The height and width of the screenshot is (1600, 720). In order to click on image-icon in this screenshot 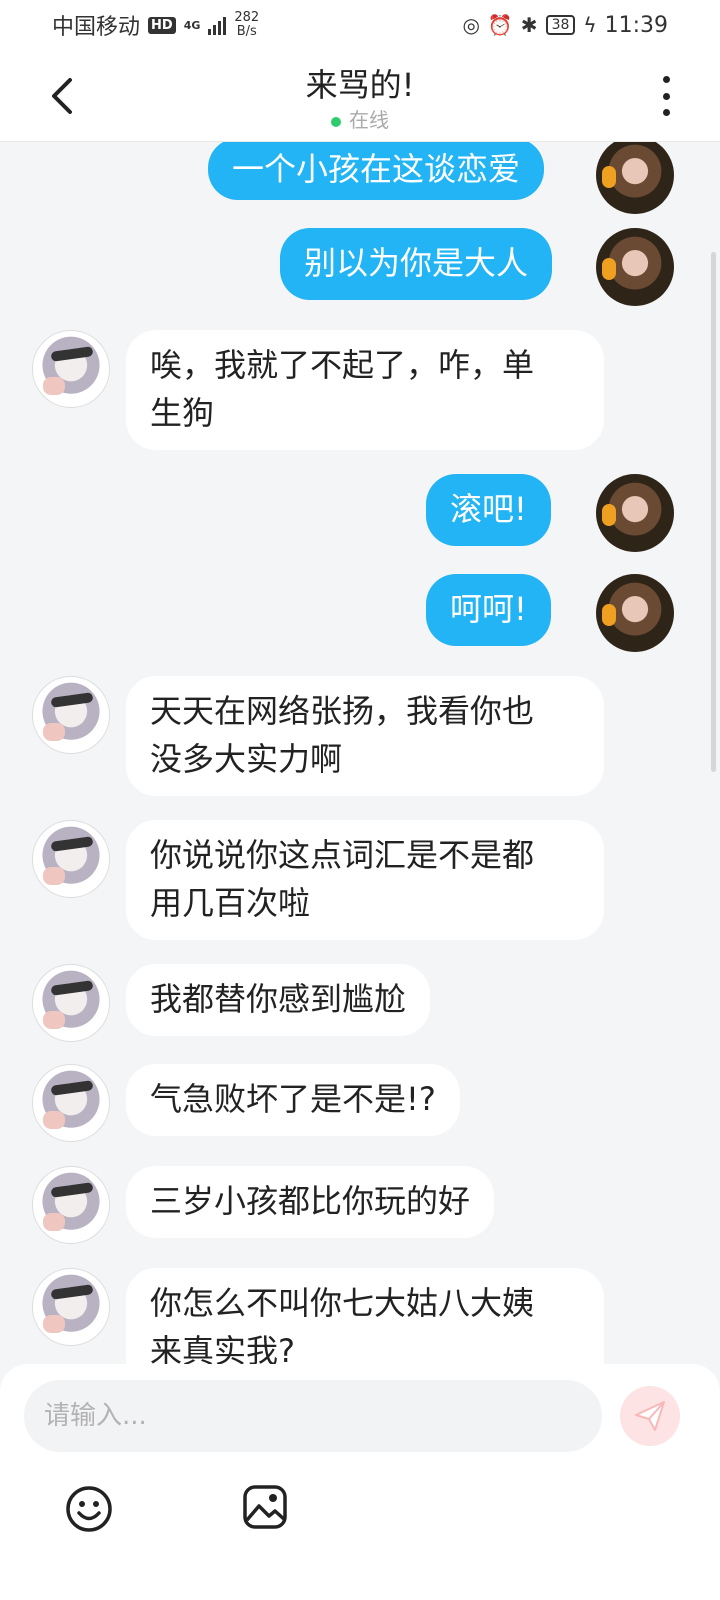, I will do `click(265, 1507)`.